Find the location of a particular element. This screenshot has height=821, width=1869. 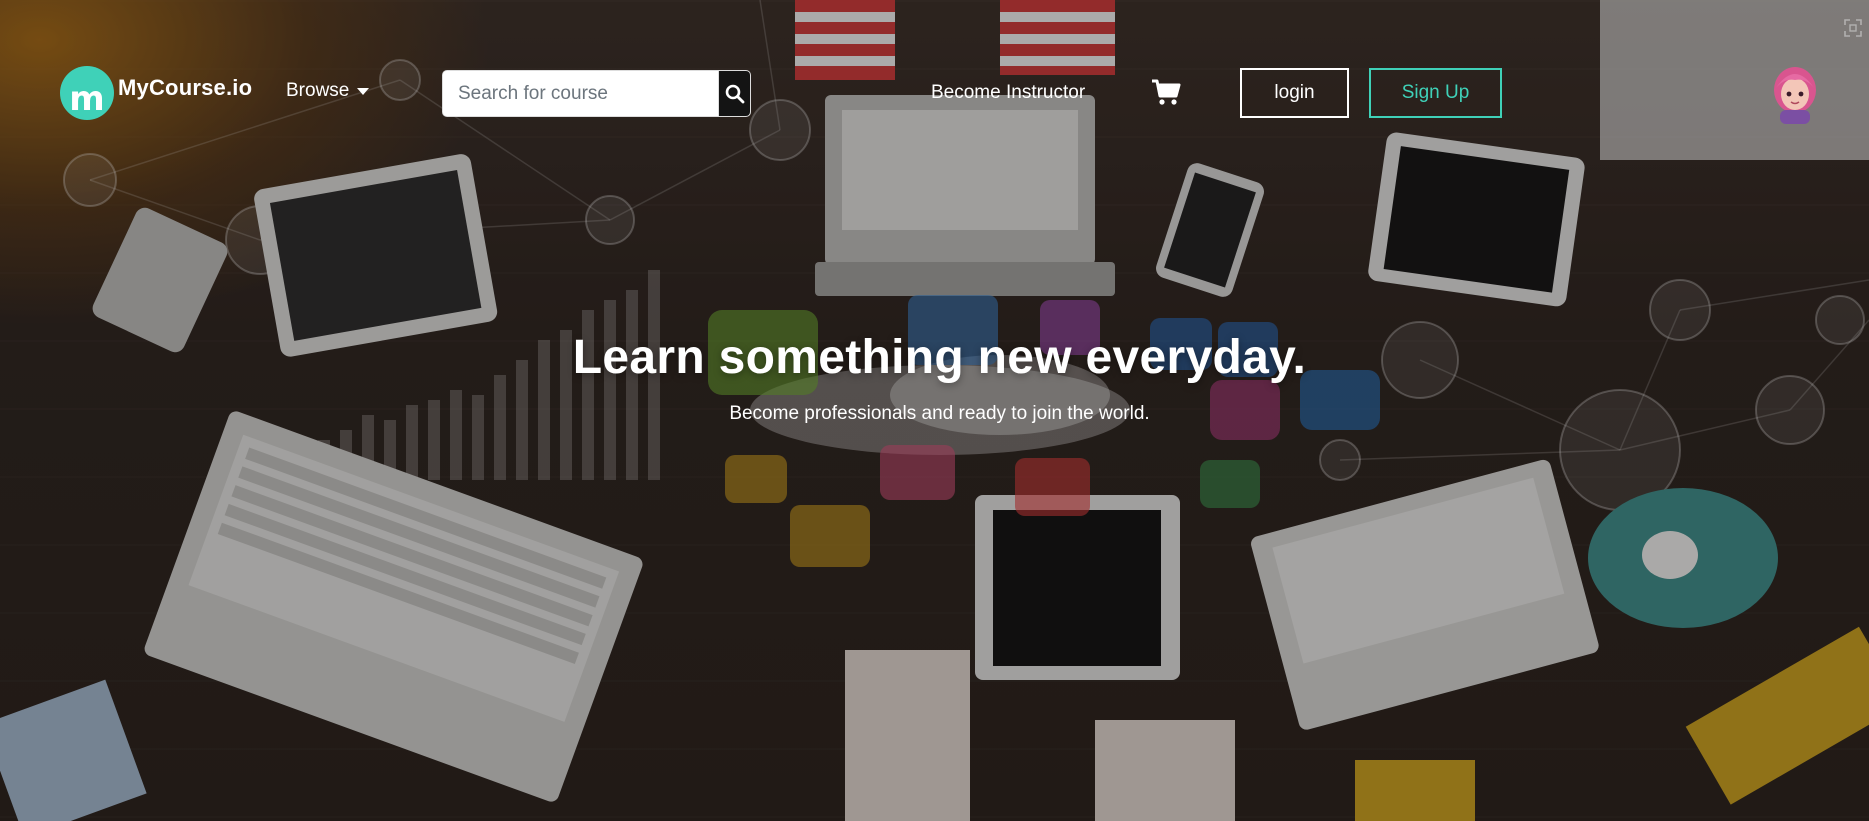

caret-down-icon is located at coordinates (363, 91).